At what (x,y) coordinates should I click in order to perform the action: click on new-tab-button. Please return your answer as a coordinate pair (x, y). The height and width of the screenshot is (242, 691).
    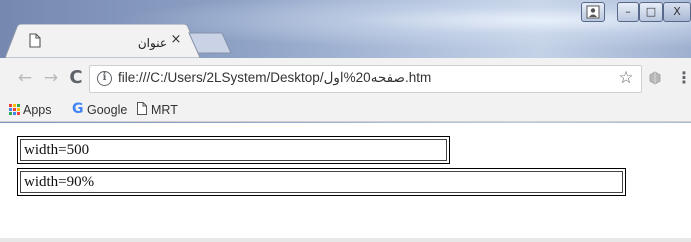
    Looking at the image, I should click on (210, 43).